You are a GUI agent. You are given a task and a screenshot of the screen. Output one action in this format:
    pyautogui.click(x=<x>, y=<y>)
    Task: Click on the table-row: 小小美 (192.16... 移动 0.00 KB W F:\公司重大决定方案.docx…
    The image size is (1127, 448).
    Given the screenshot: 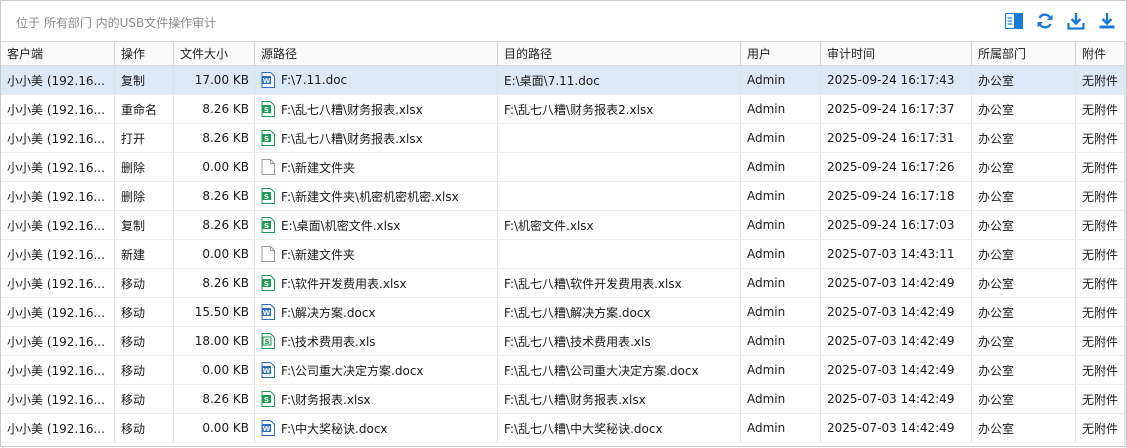 What is the action you would take?
    pyautogui.click(x=563, y=370)
    